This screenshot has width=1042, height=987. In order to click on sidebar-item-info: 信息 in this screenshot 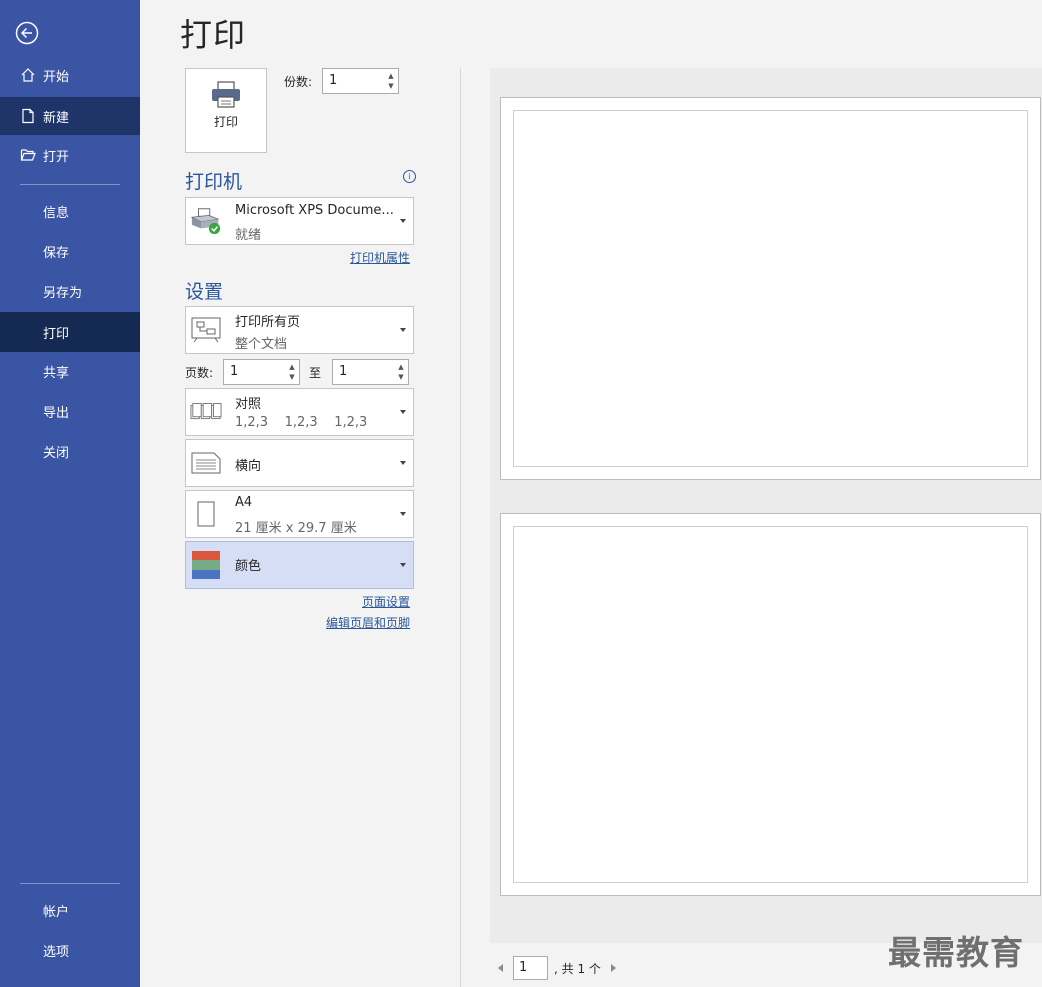, I will do `click(70, 211)`.